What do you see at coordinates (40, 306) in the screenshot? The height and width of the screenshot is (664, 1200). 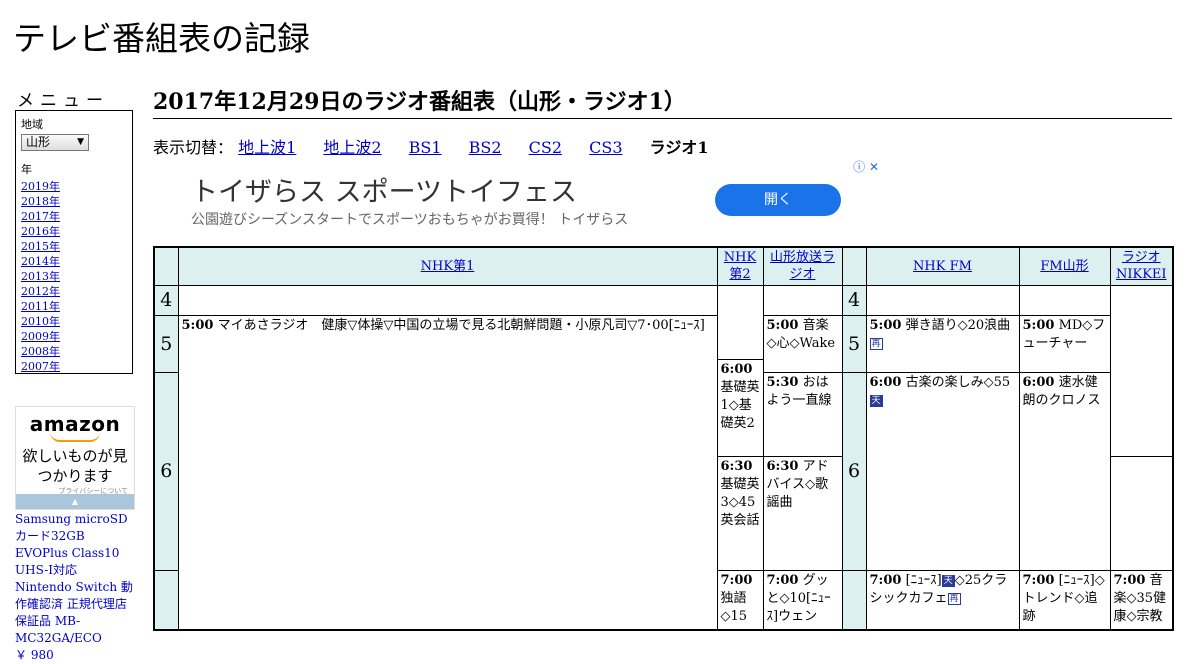 I see `year-link-2011: 2011年` at bounding box center [40, 306].